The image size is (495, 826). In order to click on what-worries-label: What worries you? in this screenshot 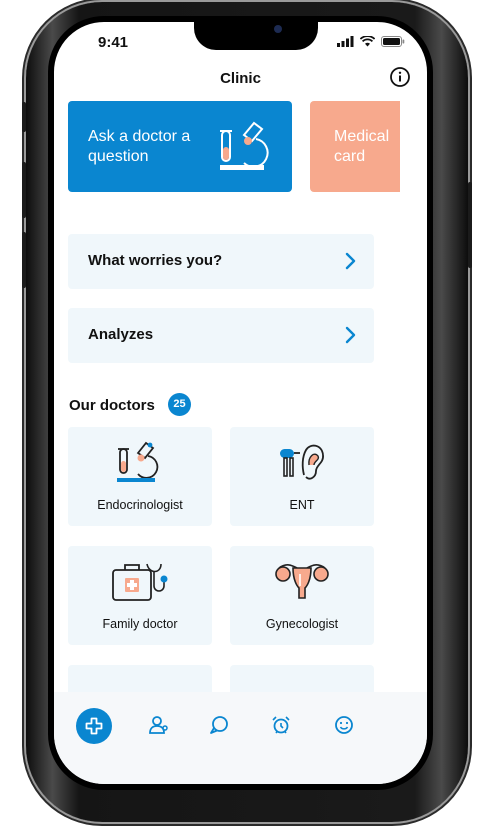, I will do `click(155, 260)`.